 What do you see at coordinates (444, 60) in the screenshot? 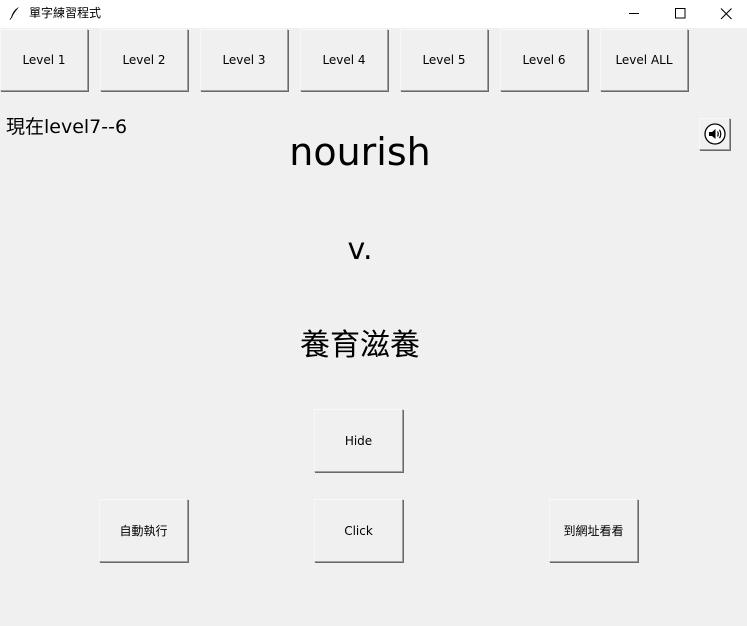
I see `level-5-button: Level 5` at bounding box center [444, 60].